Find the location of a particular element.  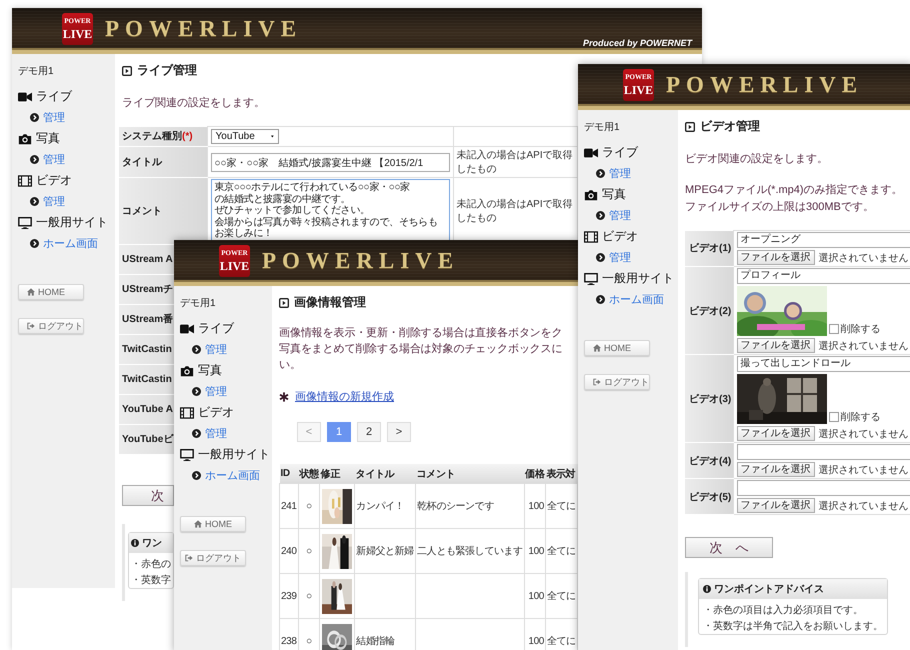

table-cell: 乾杯のシーンです is located at coordinates (455, 506).